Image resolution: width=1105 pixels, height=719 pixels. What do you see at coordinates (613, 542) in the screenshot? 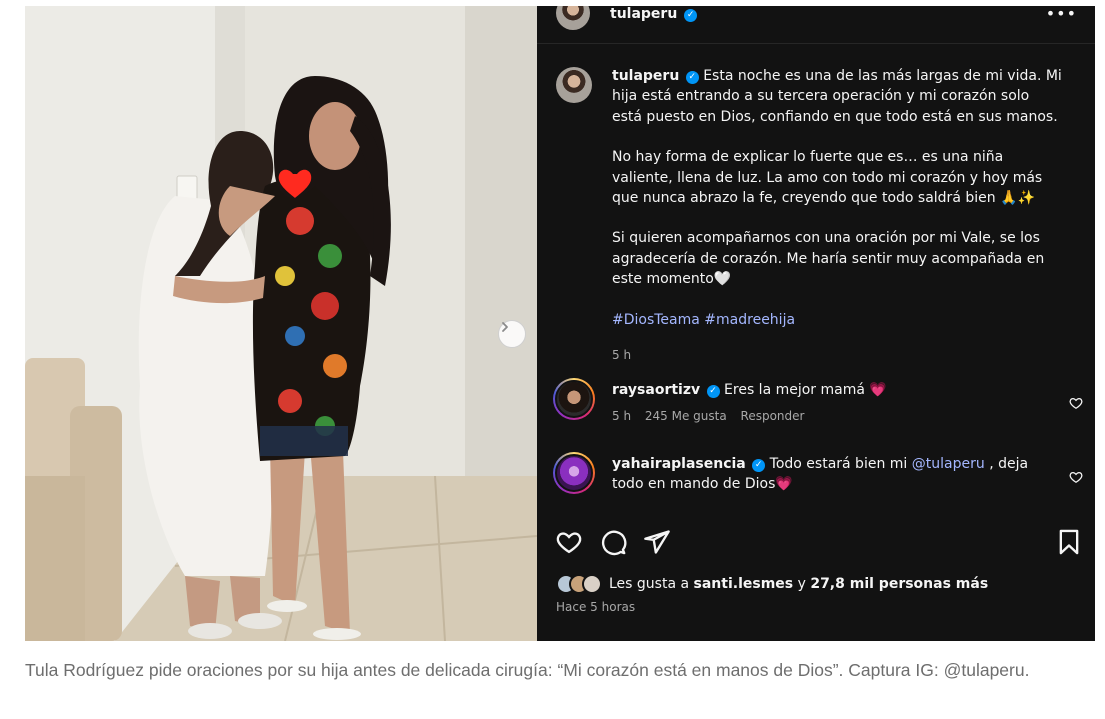
I see `comment-icon` at bounding box center [613, 542].